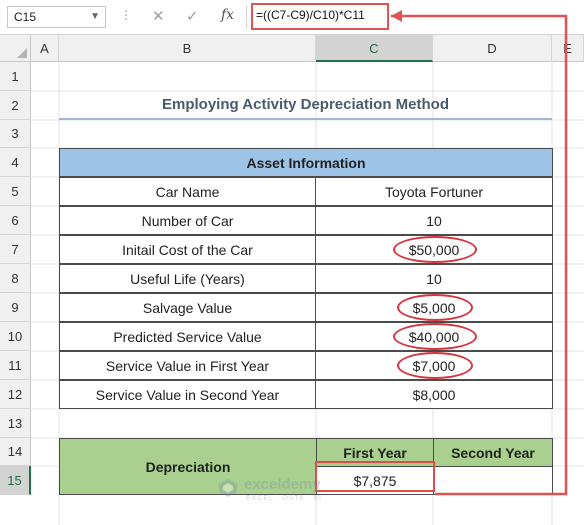 The image size is (584, 525). I want to click on asset-label-cell-text: Useful Life (Years), so click(187, 278).